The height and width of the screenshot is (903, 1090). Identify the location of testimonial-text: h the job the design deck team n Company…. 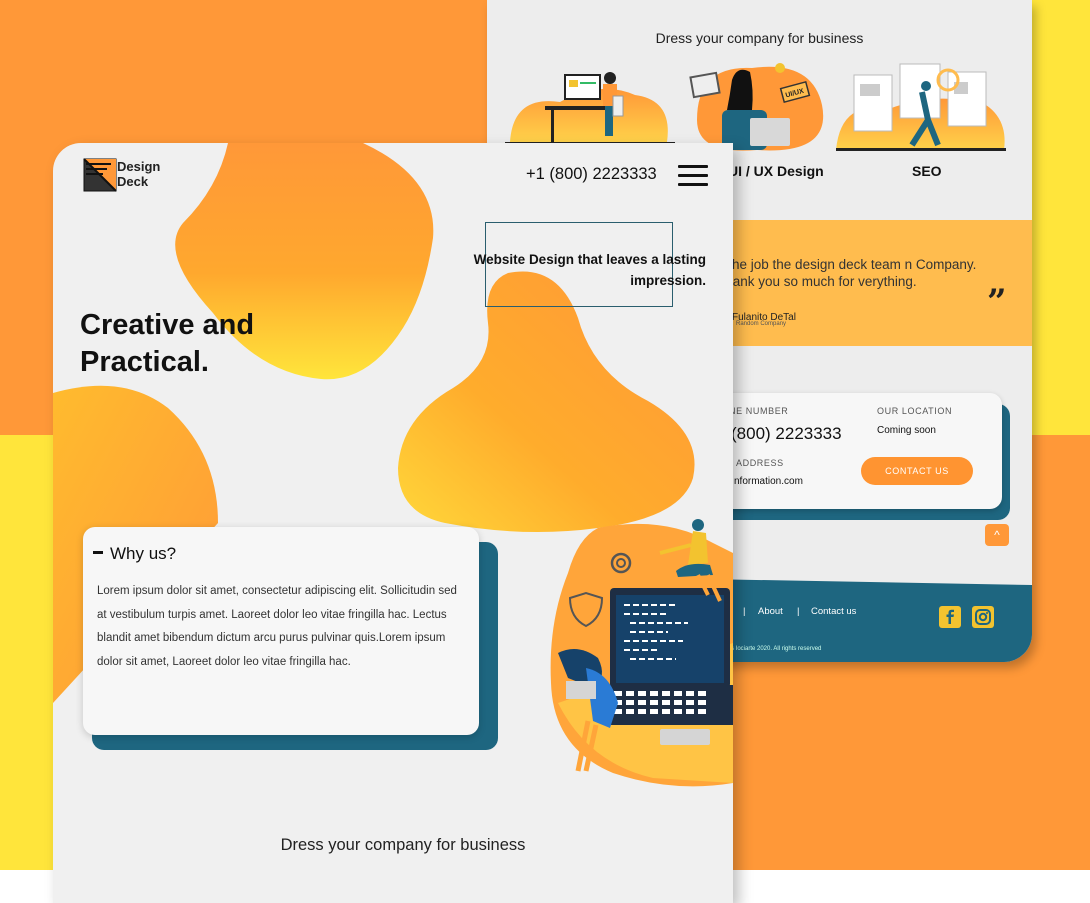
(847, 273).